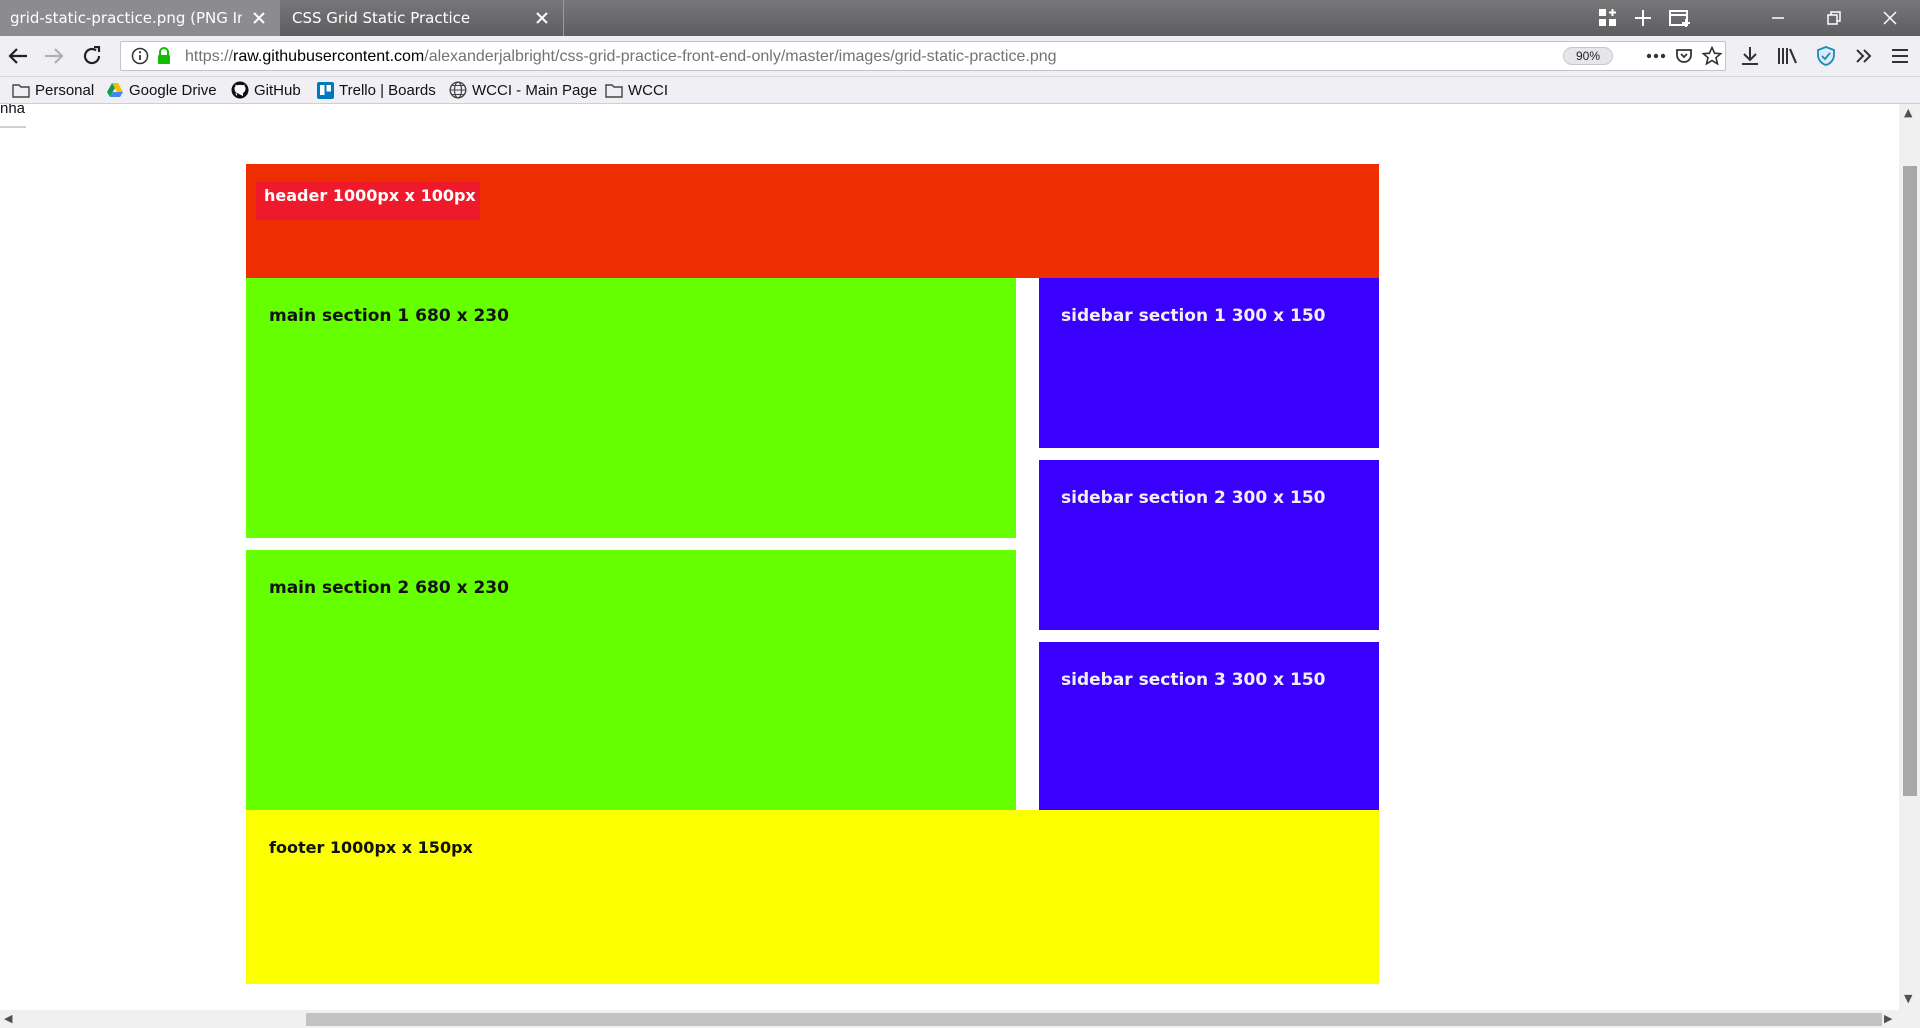  Describe the element at coordinates (1864, 56) in the screenshot. I see `overflow-menu-icon` at that location.